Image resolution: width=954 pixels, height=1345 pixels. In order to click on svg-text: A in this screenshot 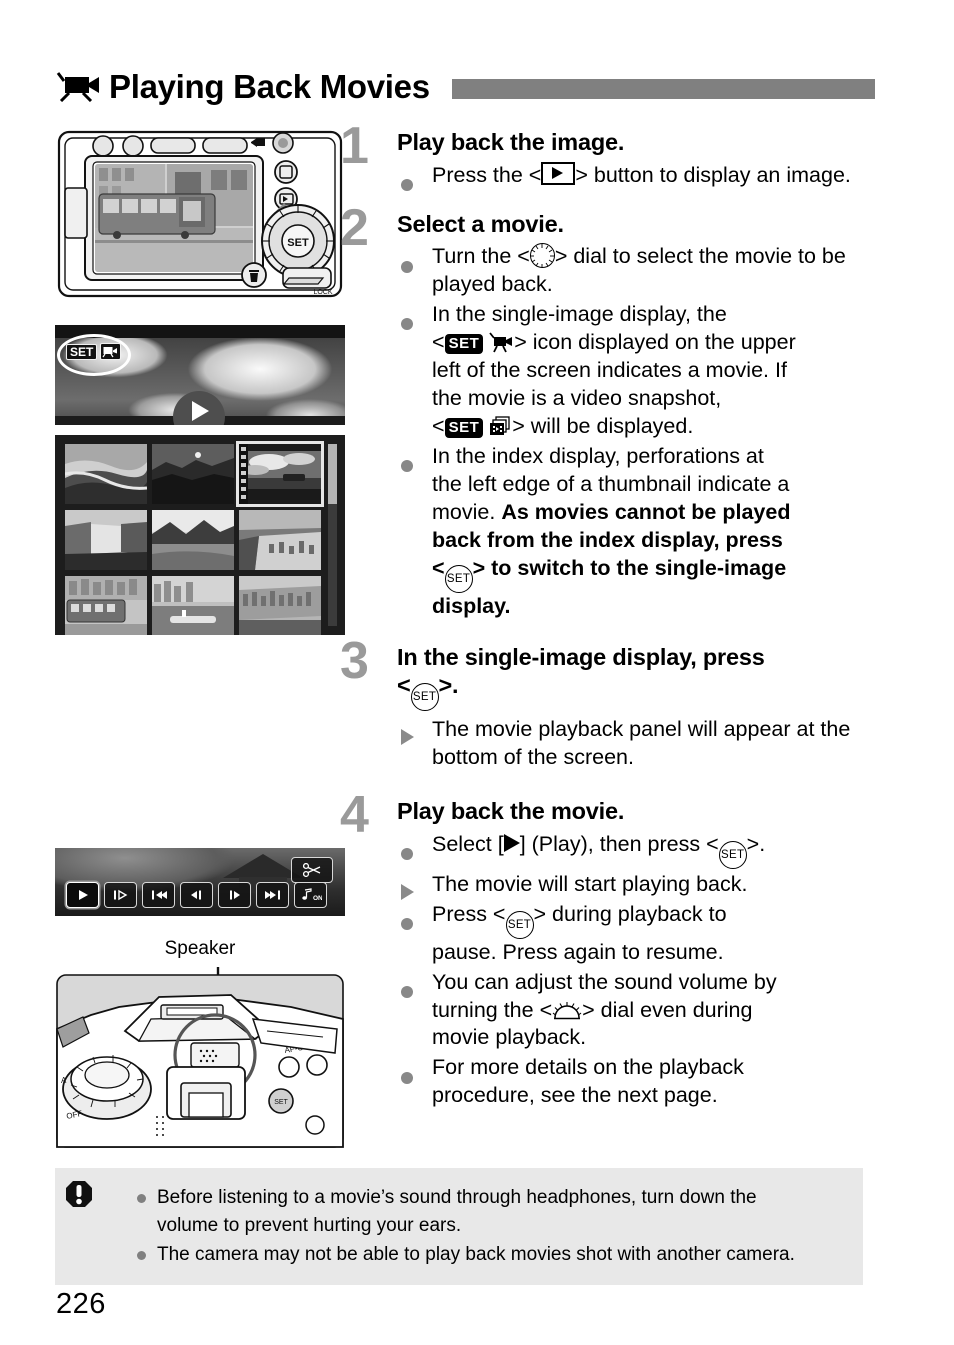, I will do `click(64, 1080)`.